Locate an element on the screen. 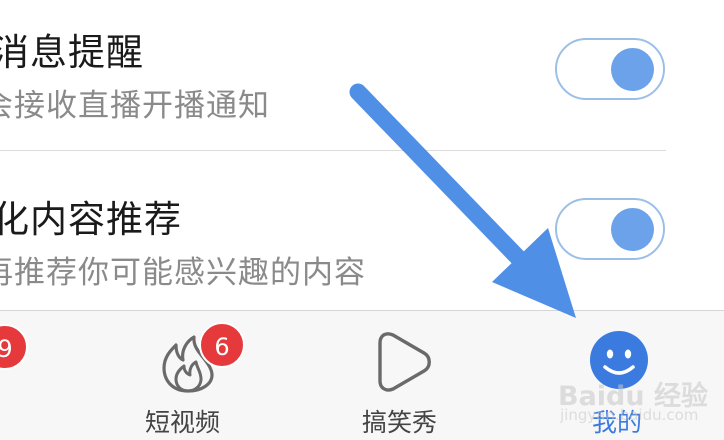  tab-label: 搞笑秀 is located at coordinates (400, 422).